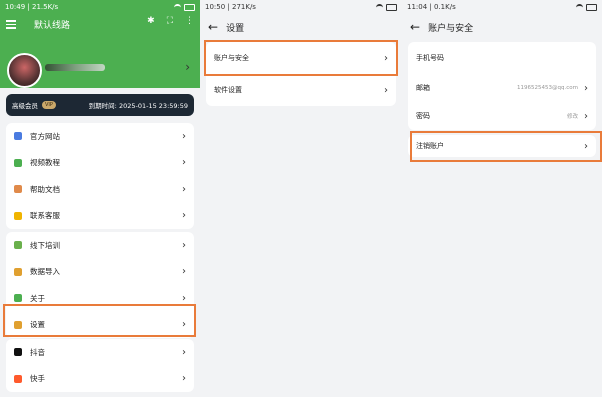 The height and width of the screenshot is (397, 602). What do you see at coordinates (37, 352) in the screenshot?
I see `menu-item-label: 抖音` at bounding box center [37, 352].